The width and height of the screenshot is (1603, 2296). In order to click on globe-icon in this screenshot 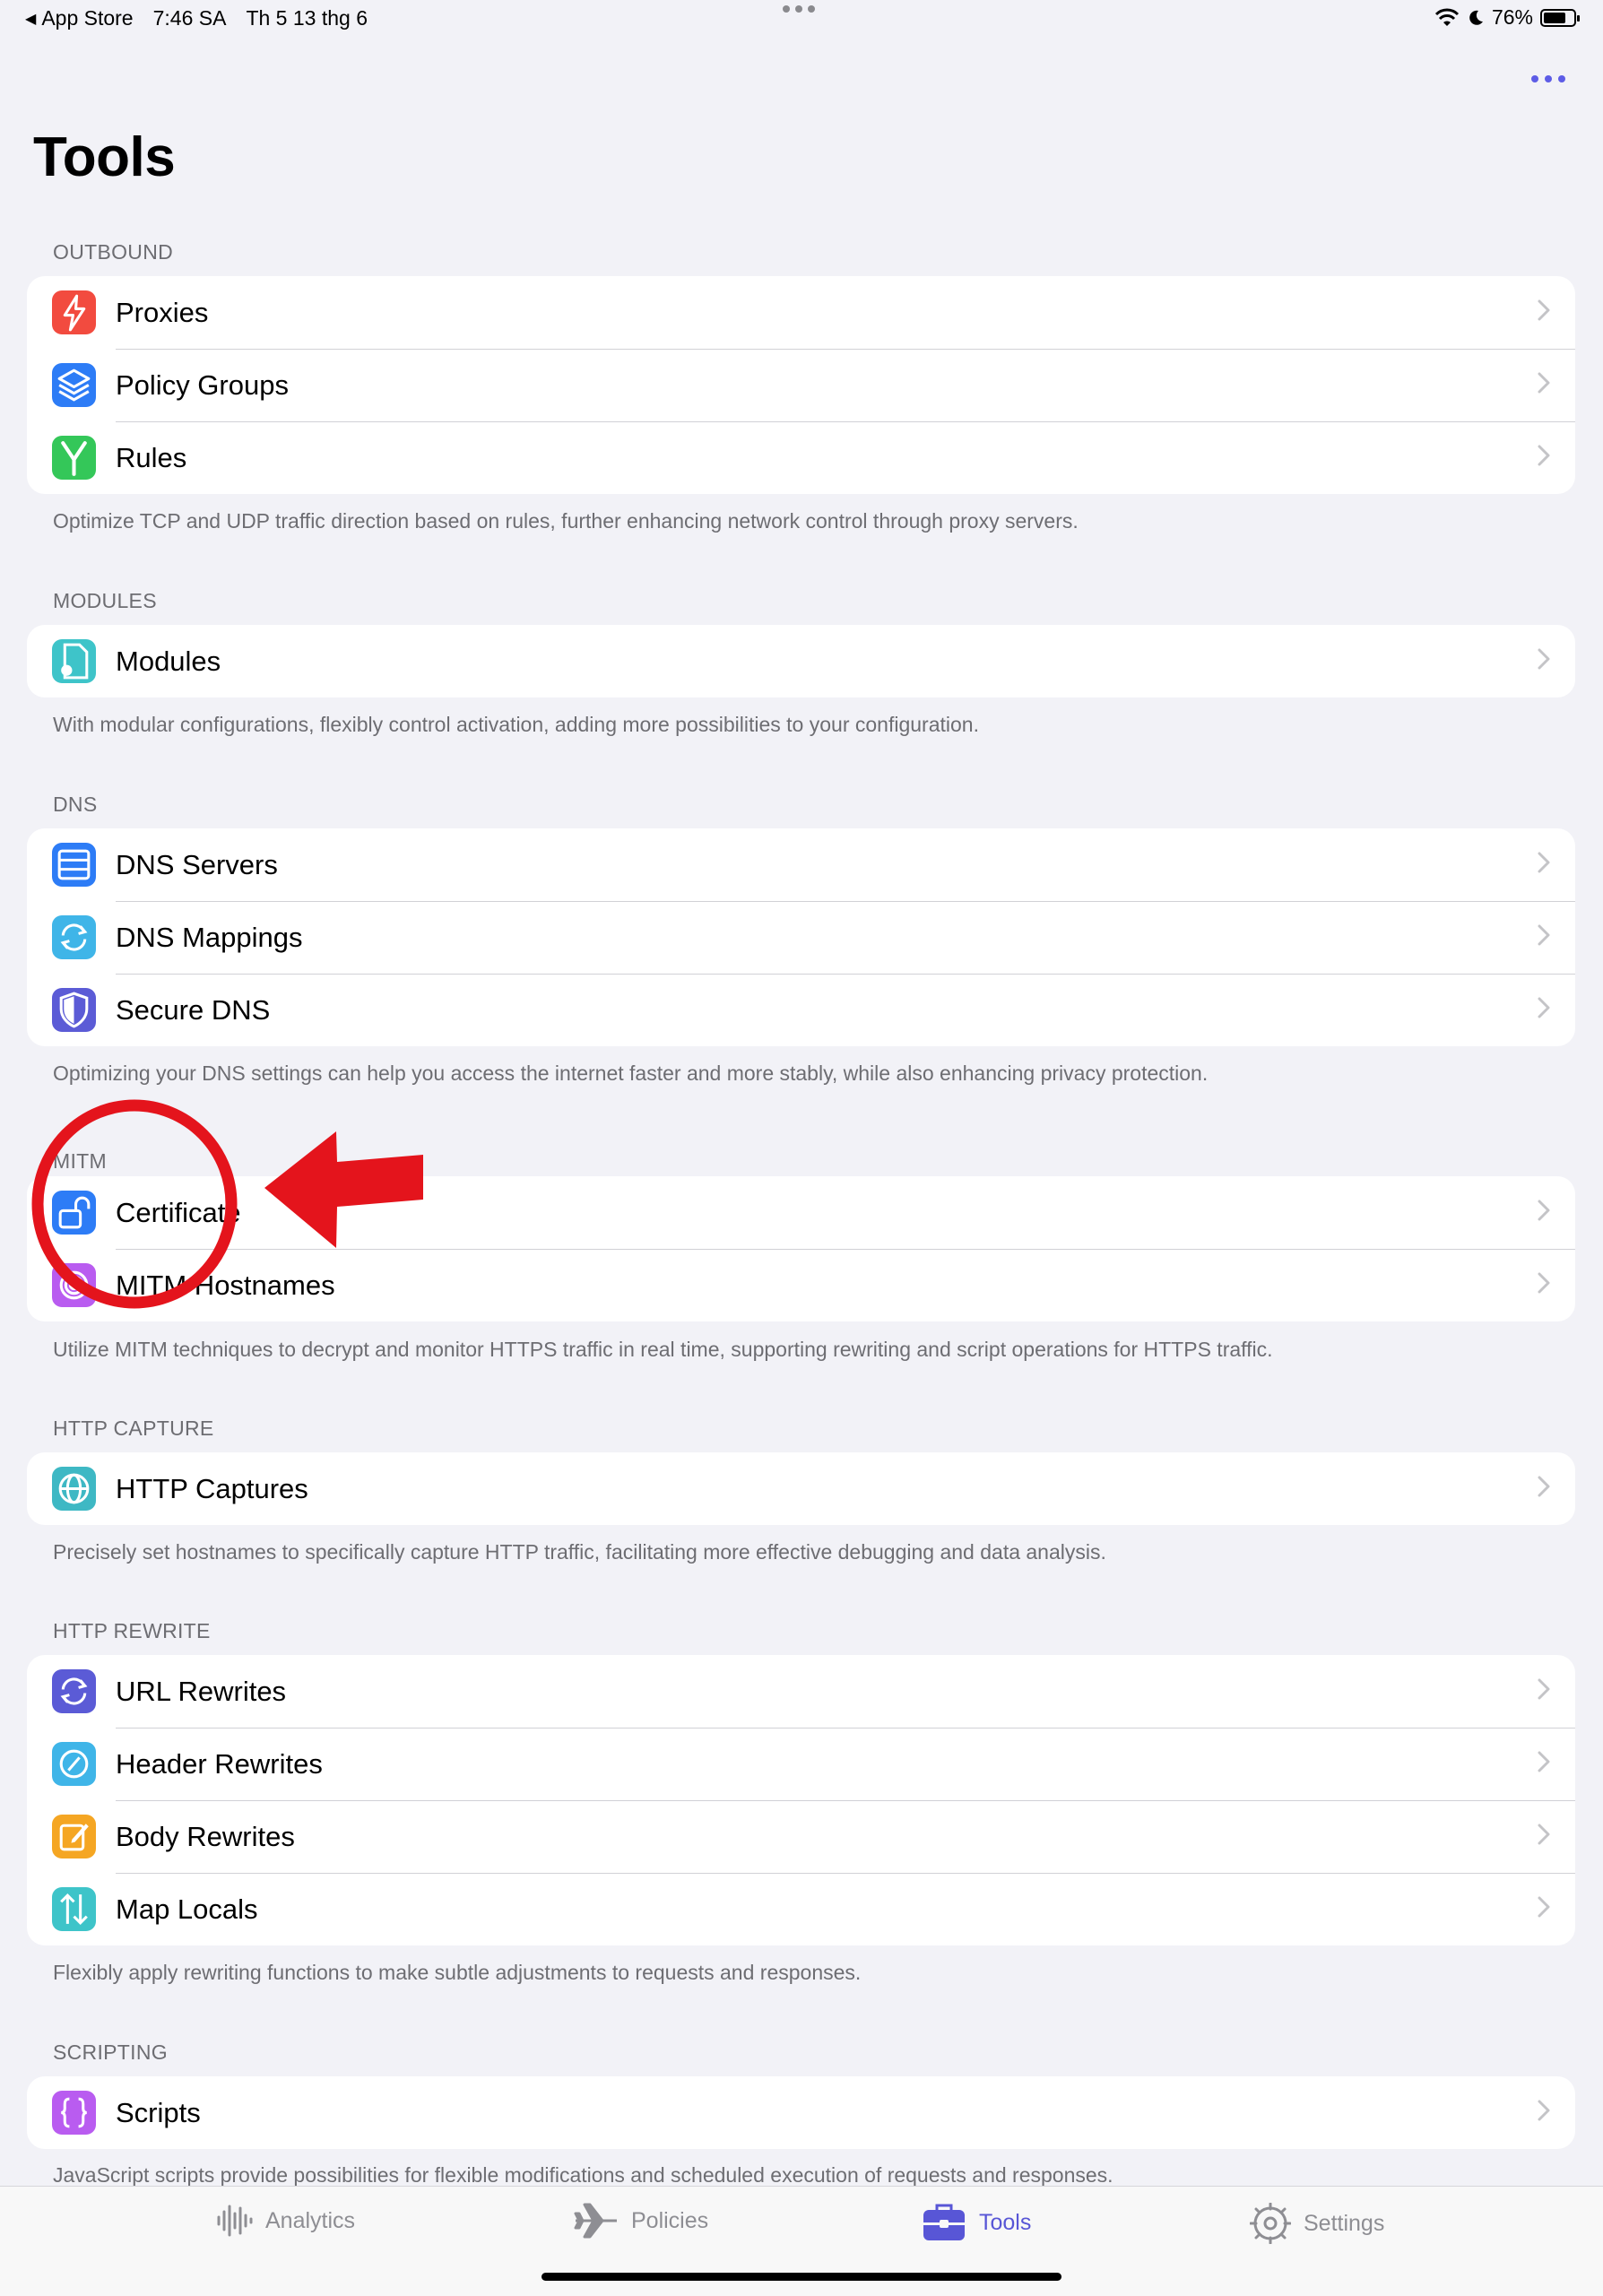, I will do `click(74, 1489)`.